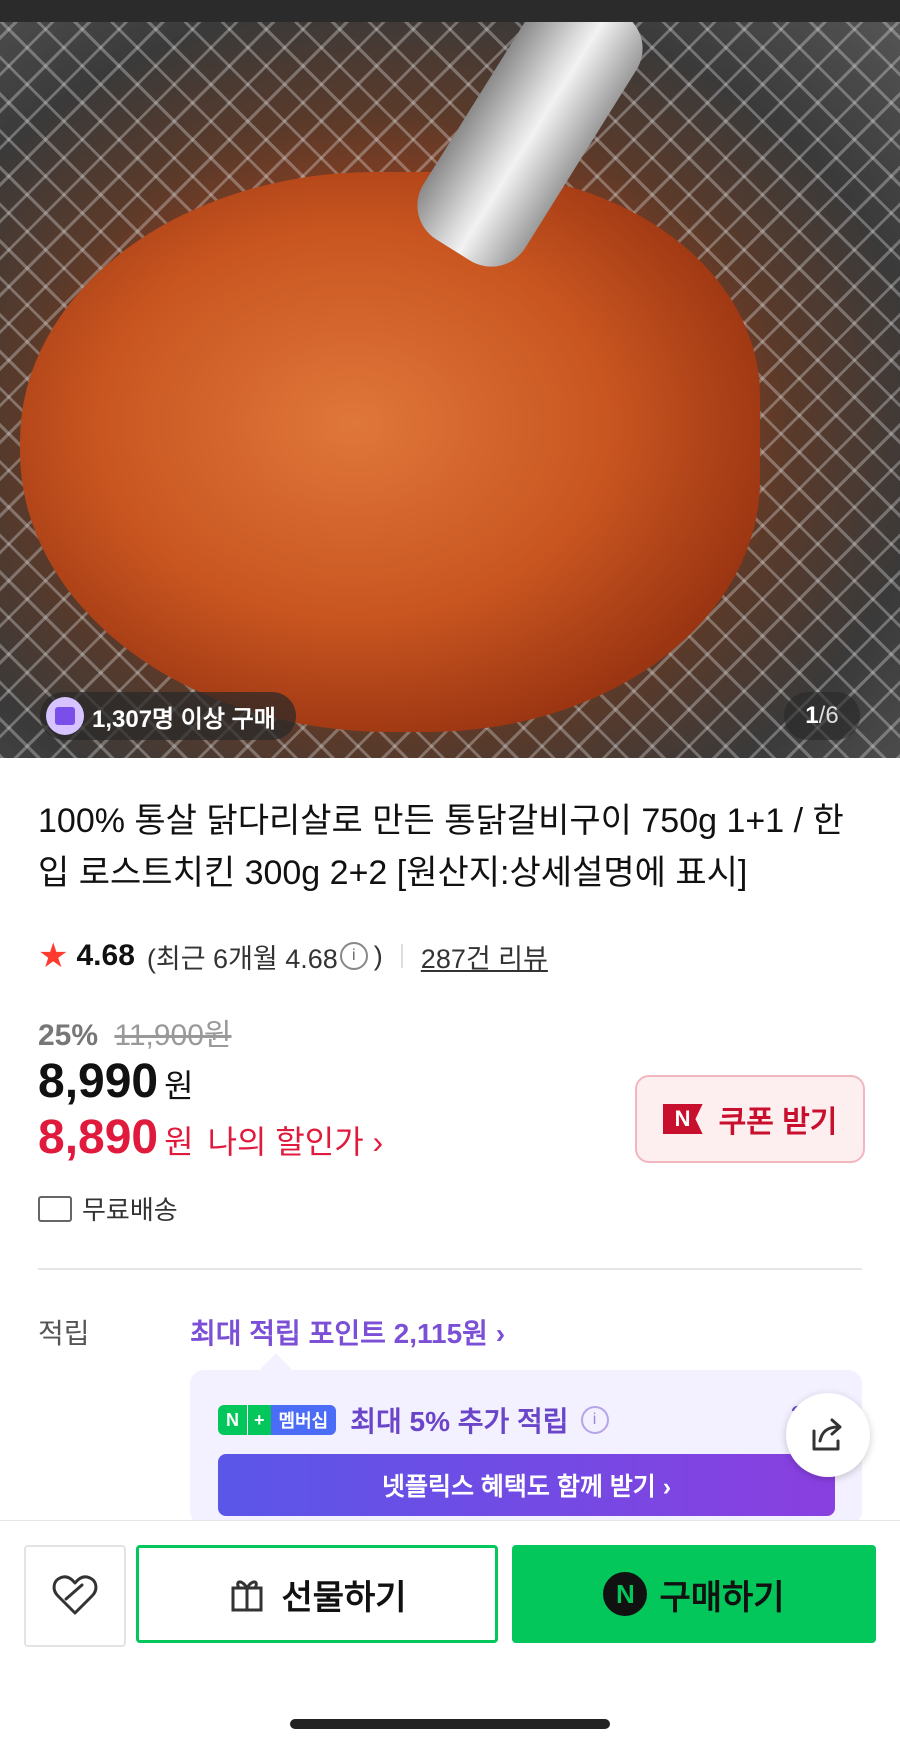 Image resolution: width=900 pixels, height=1748 pixels. Describe the element at coordinates (450, 1269) in the screenshot. I see `section-divider` at that location.